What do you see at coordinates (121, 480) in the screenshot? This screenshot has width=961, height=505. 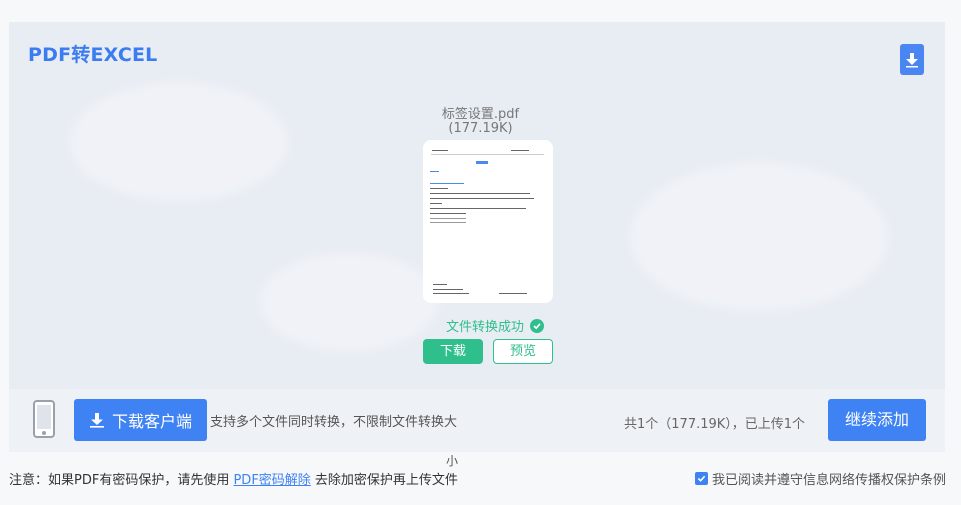 I see `notice-prefix: 注意：如果PDF有密码保护，请先使用` at bounding box center [121, 480].